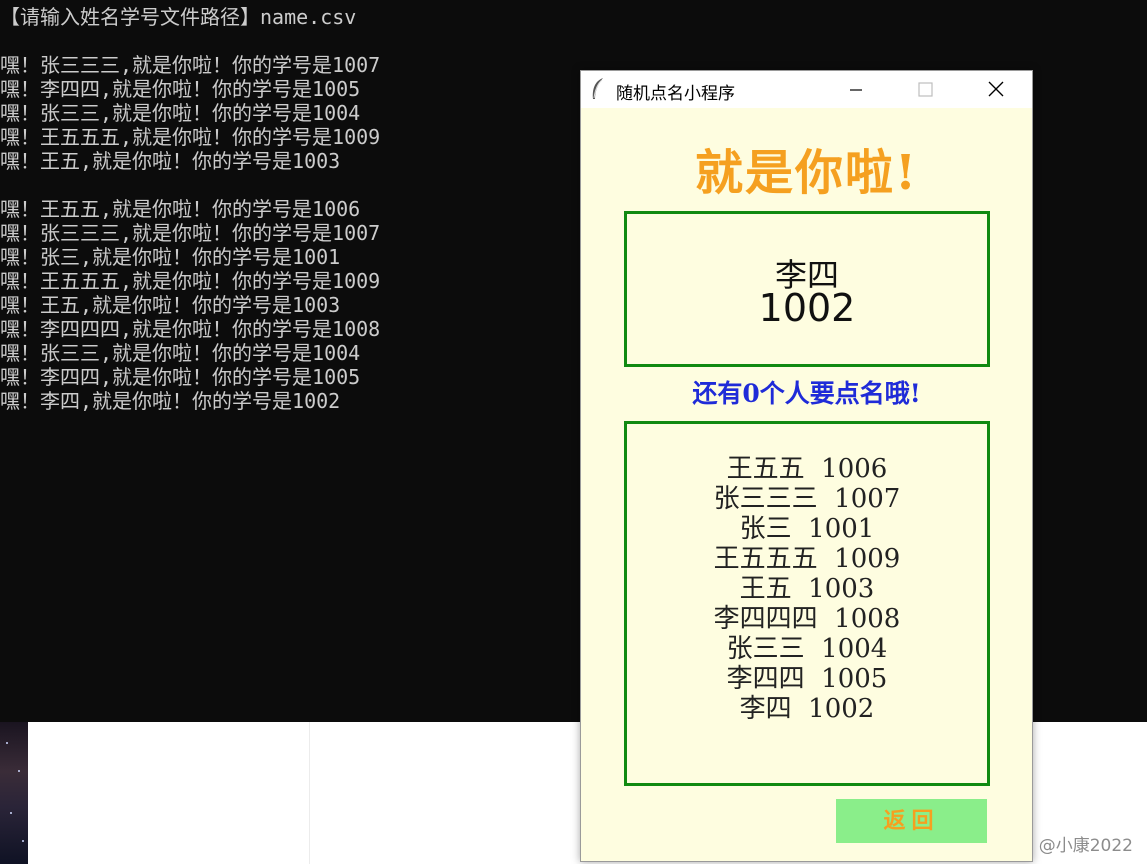  What do you see at coordinates (996, 89) in the screenshot?
I see `close-icon` at bounding box center [996, 89].